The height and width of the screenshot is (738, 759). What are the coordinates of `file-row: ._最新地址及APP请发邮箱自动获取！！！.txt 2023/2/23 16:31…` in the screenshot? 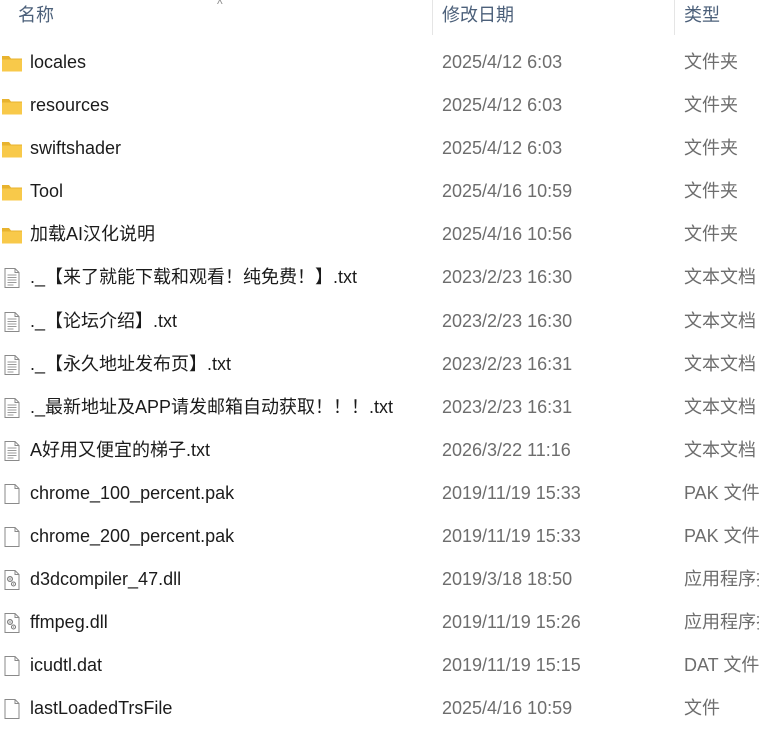 It's located at (379, 407).